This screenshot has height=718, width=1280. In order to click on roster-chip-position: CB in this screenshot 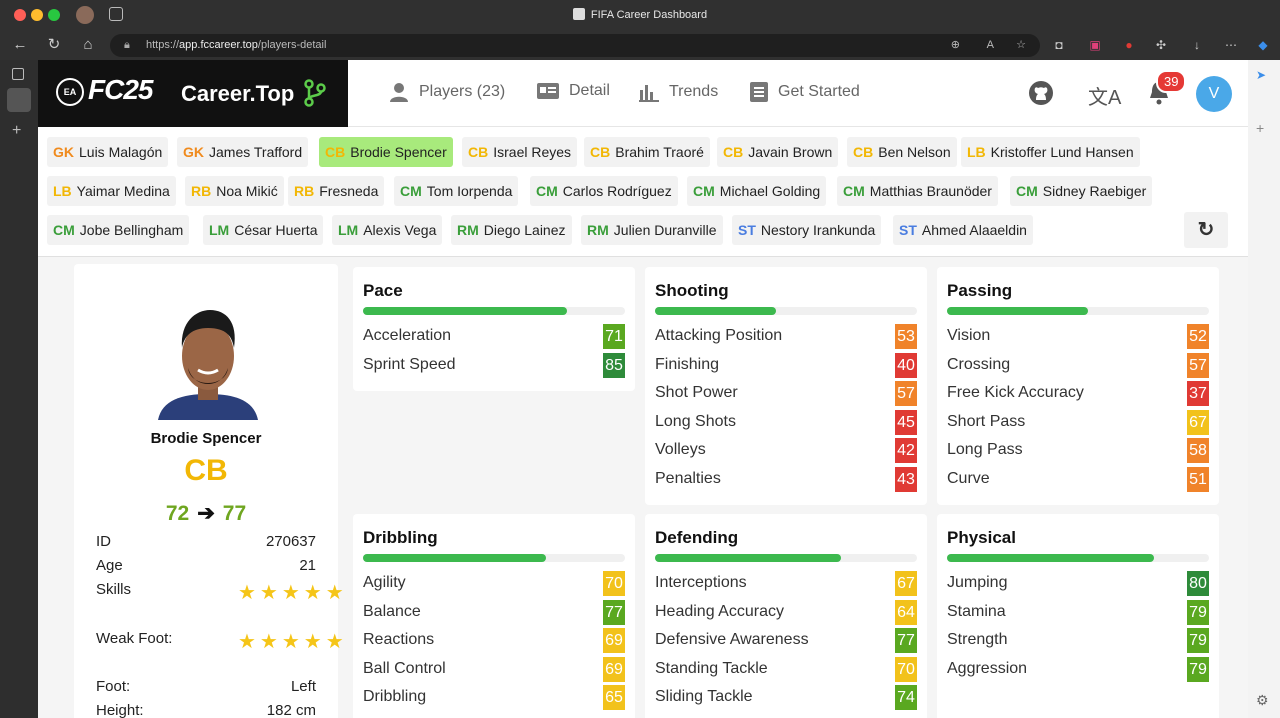, I will do `click(733, 152)`.